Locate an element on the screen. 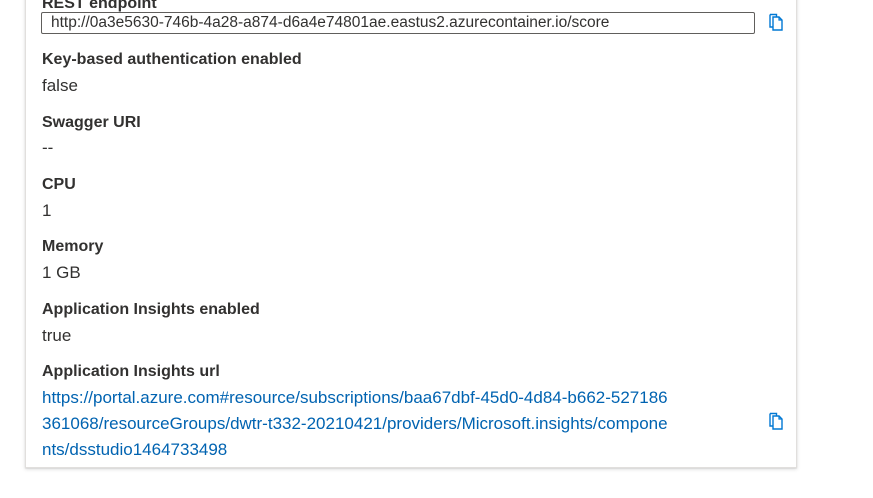 This screenshot has width=873, height=498. copy-app-insights-url-button is located at coordinates (777, 422).